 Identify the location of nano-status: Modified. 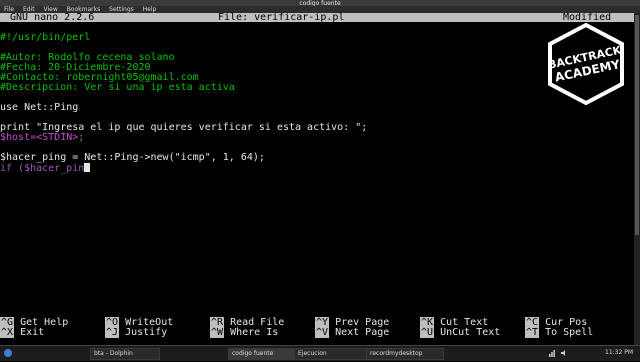
(587, 17).